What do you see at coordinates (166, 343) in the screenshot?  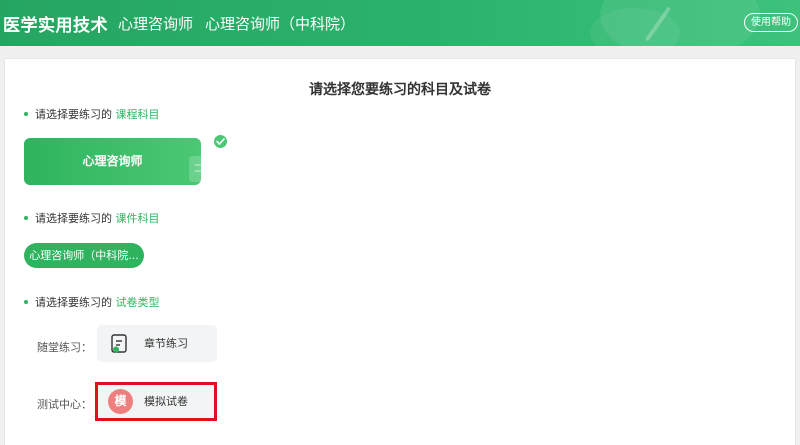 I see `chapter-practice-label: 章节练习` at bounding box center [166, 343].